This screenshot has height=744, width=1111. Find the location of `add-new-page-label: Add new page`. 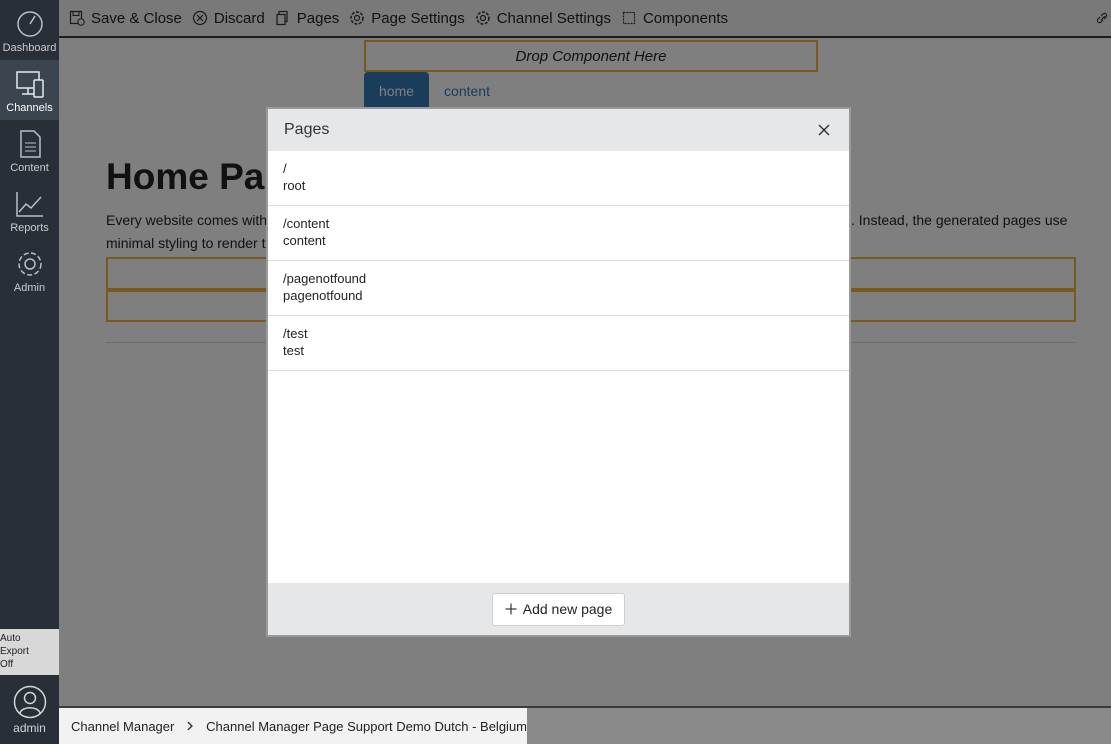

add-new-page-label: Add new page is located at coordinates (567, 609).